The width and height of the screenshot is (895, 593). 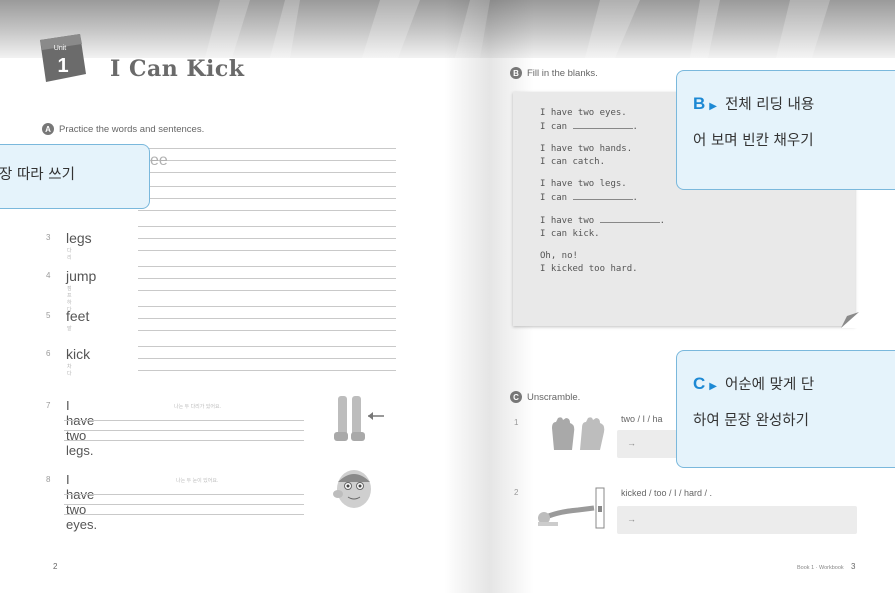 What do you see at coordinates (570, 234) in the screenshot?
I see `note-line: I can kick.` at bounding box center [570, 234].